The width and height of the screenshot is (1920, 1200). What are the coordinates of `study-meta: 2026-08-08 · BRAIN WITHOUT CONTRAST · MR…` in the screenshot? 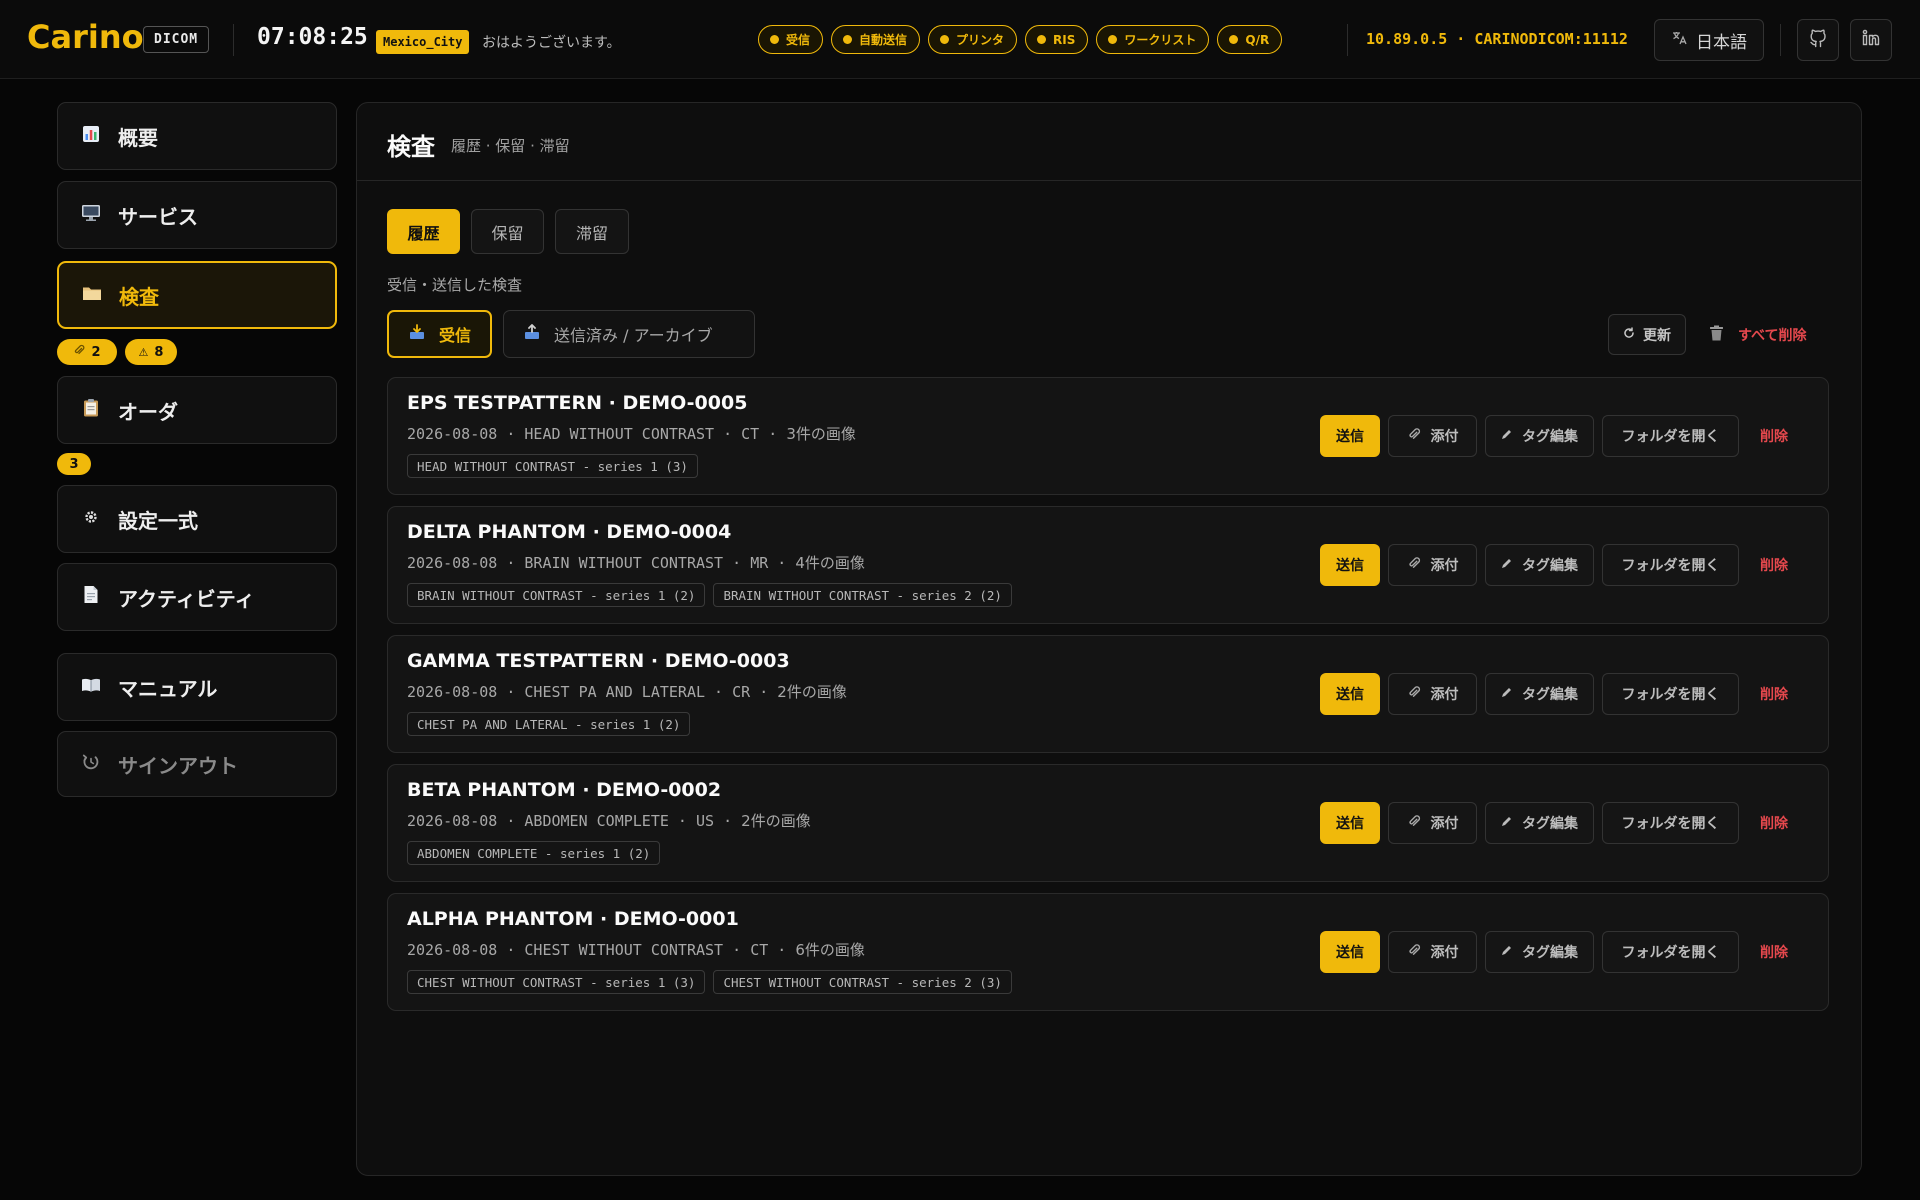 It's located at (636, 562).